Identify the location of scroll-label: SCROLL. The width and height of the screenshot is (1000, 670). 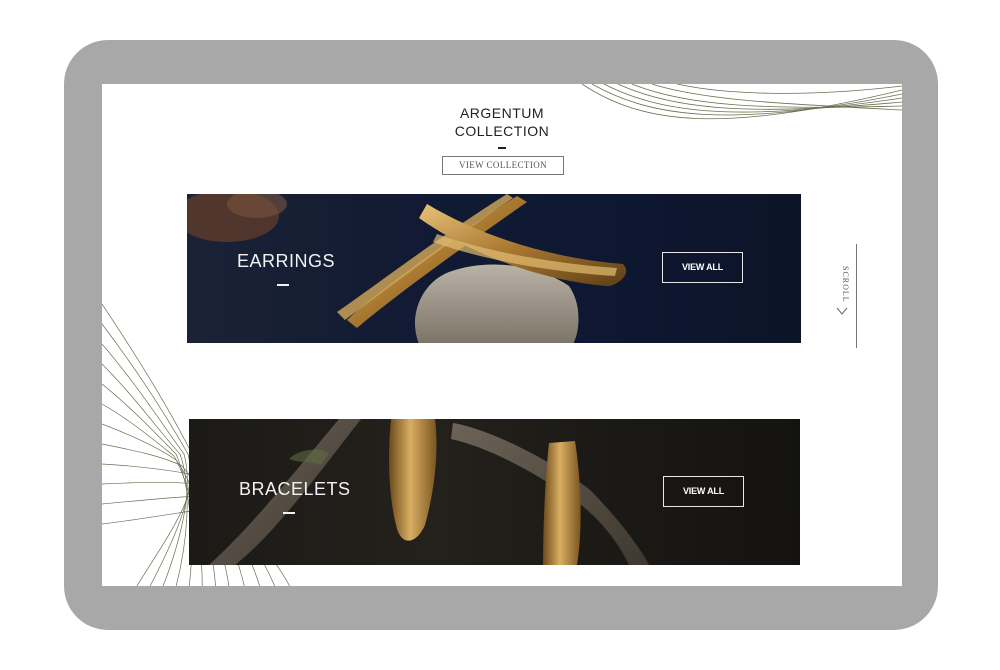
(845, 284).